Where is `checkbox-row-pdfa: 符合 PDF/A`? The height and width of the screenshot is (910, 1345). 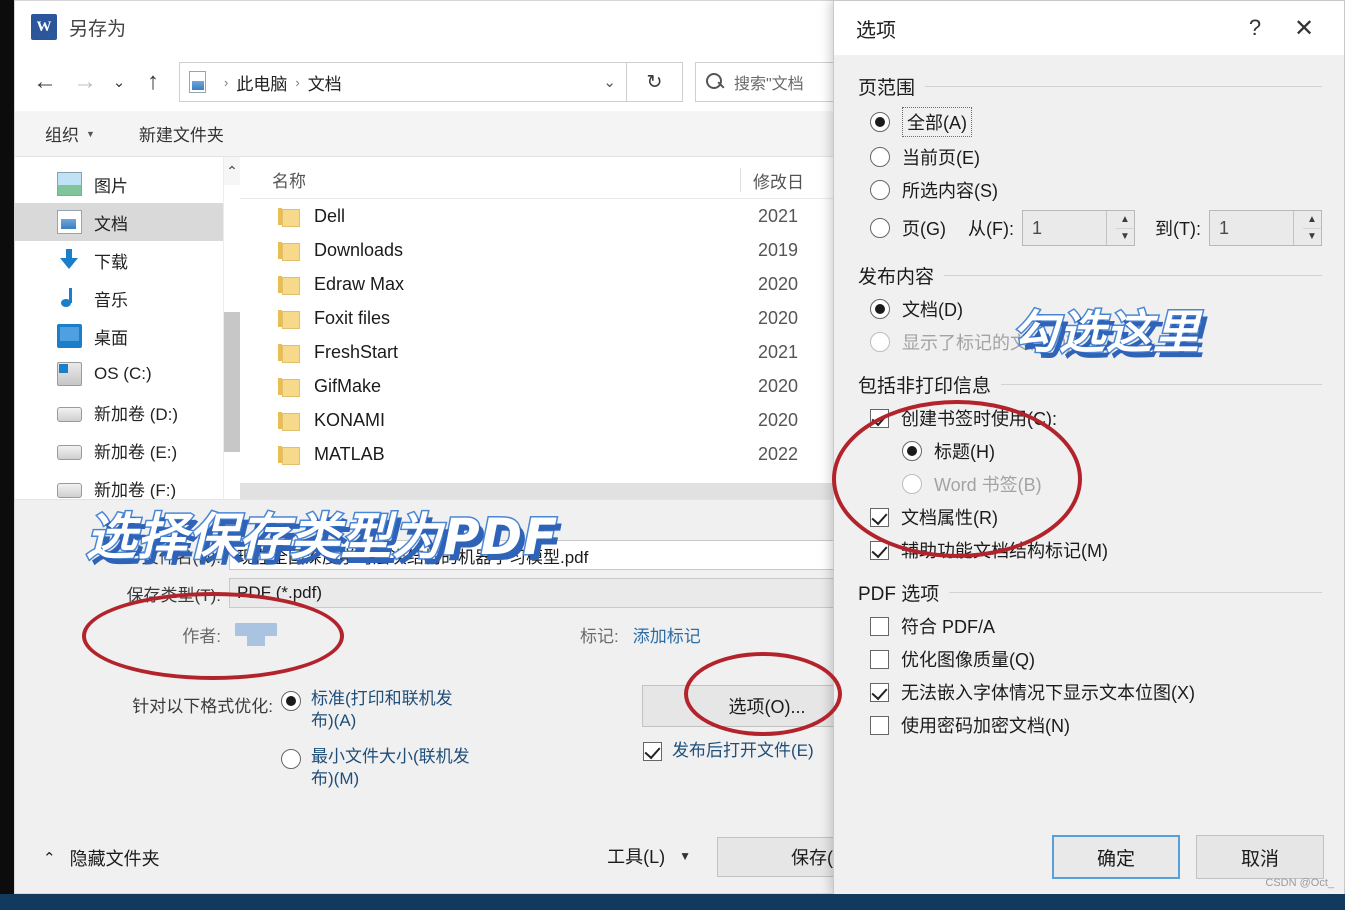 checkbox-row-pdfa: 符合 PDF/A is located at coordinates (1107, 626).